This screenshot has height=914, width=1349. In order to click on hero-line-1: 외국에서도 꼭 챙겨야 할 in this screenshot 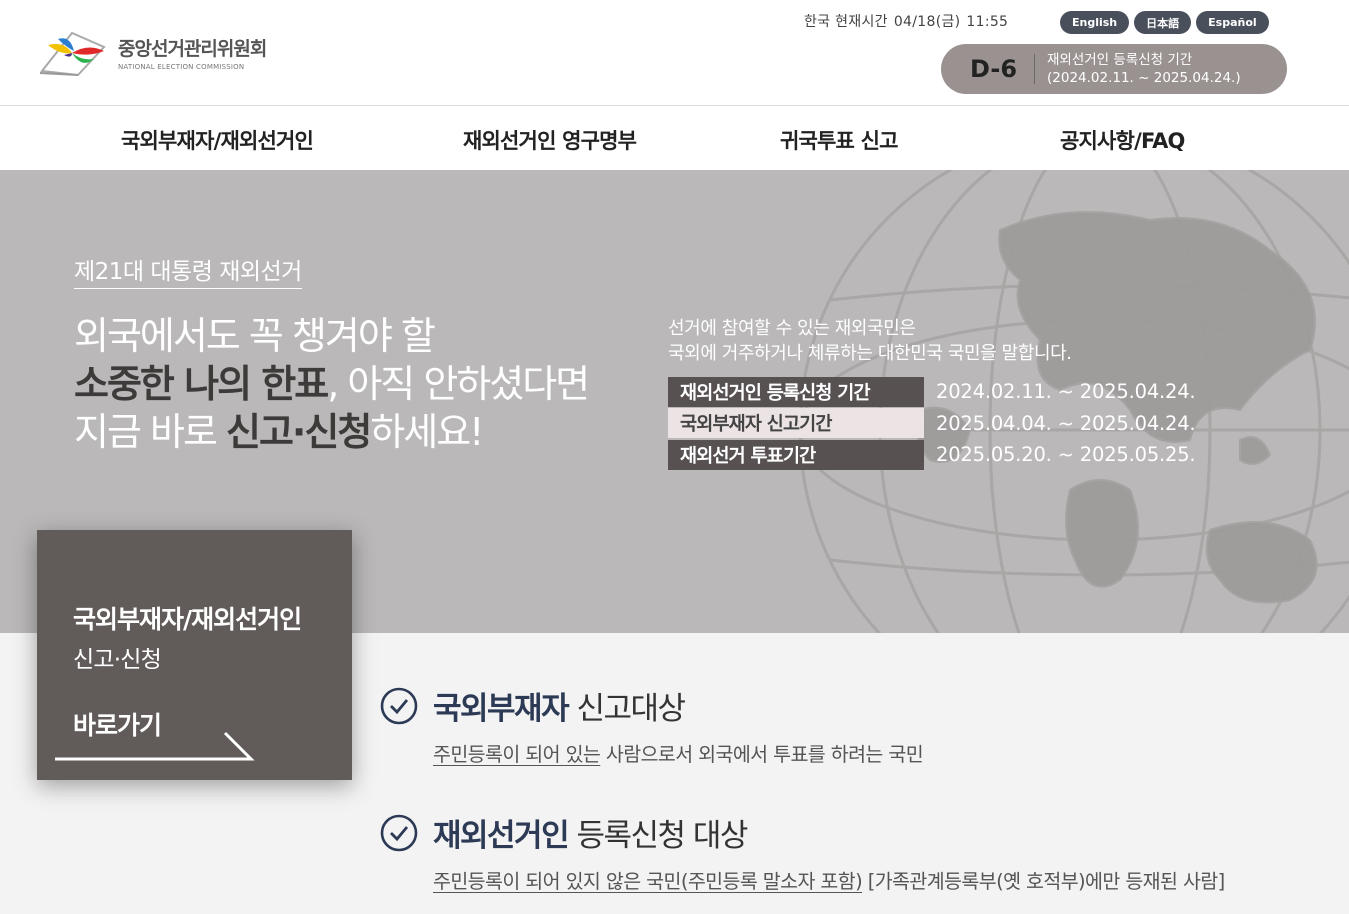, I will do `click(255, 336)`.